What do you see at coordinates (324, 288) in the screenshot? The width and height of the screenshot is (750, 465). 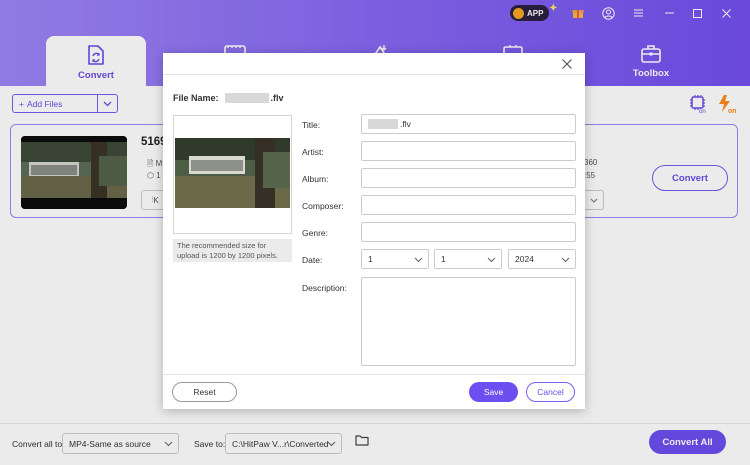 I see `description-label: Description:` at bounding box center [324, 288].